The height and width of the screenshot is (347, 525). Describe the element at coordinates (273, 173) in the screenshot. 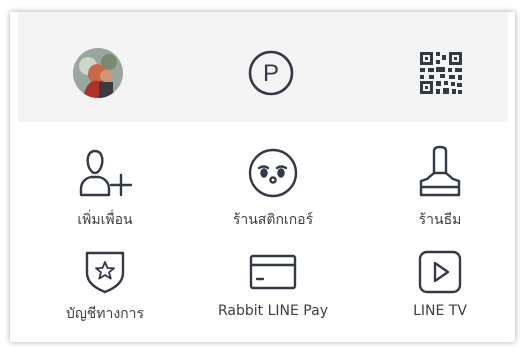

I see `sticker-face-icon` at that location.